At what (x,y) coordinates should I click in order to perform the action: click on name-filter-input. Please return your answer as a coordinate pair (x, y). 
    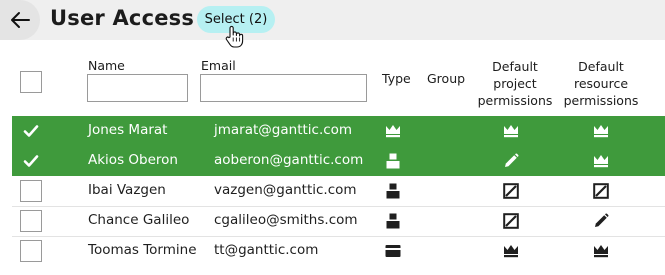
    Looking at the image, I should click on (137, 88).